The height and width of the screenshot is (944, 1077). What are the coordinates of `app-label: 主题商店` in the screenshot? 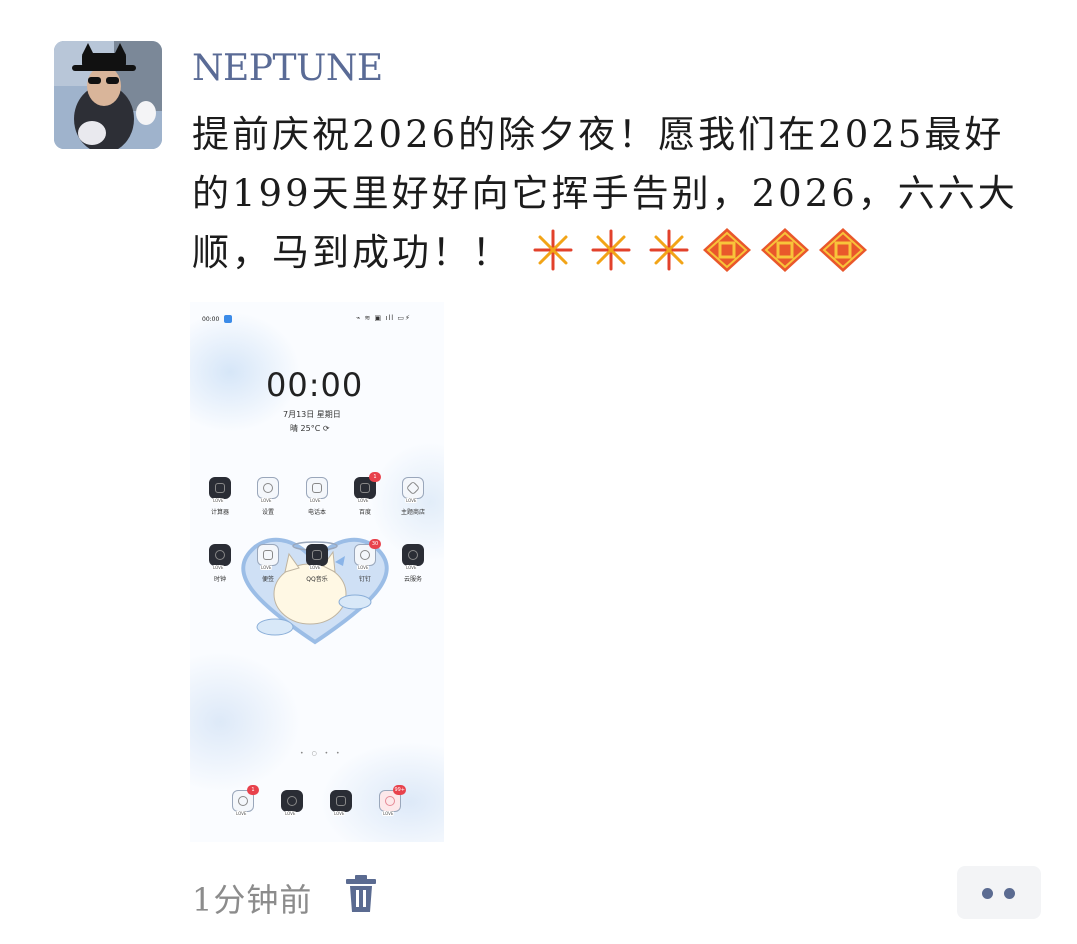 It's located at (412, 512).